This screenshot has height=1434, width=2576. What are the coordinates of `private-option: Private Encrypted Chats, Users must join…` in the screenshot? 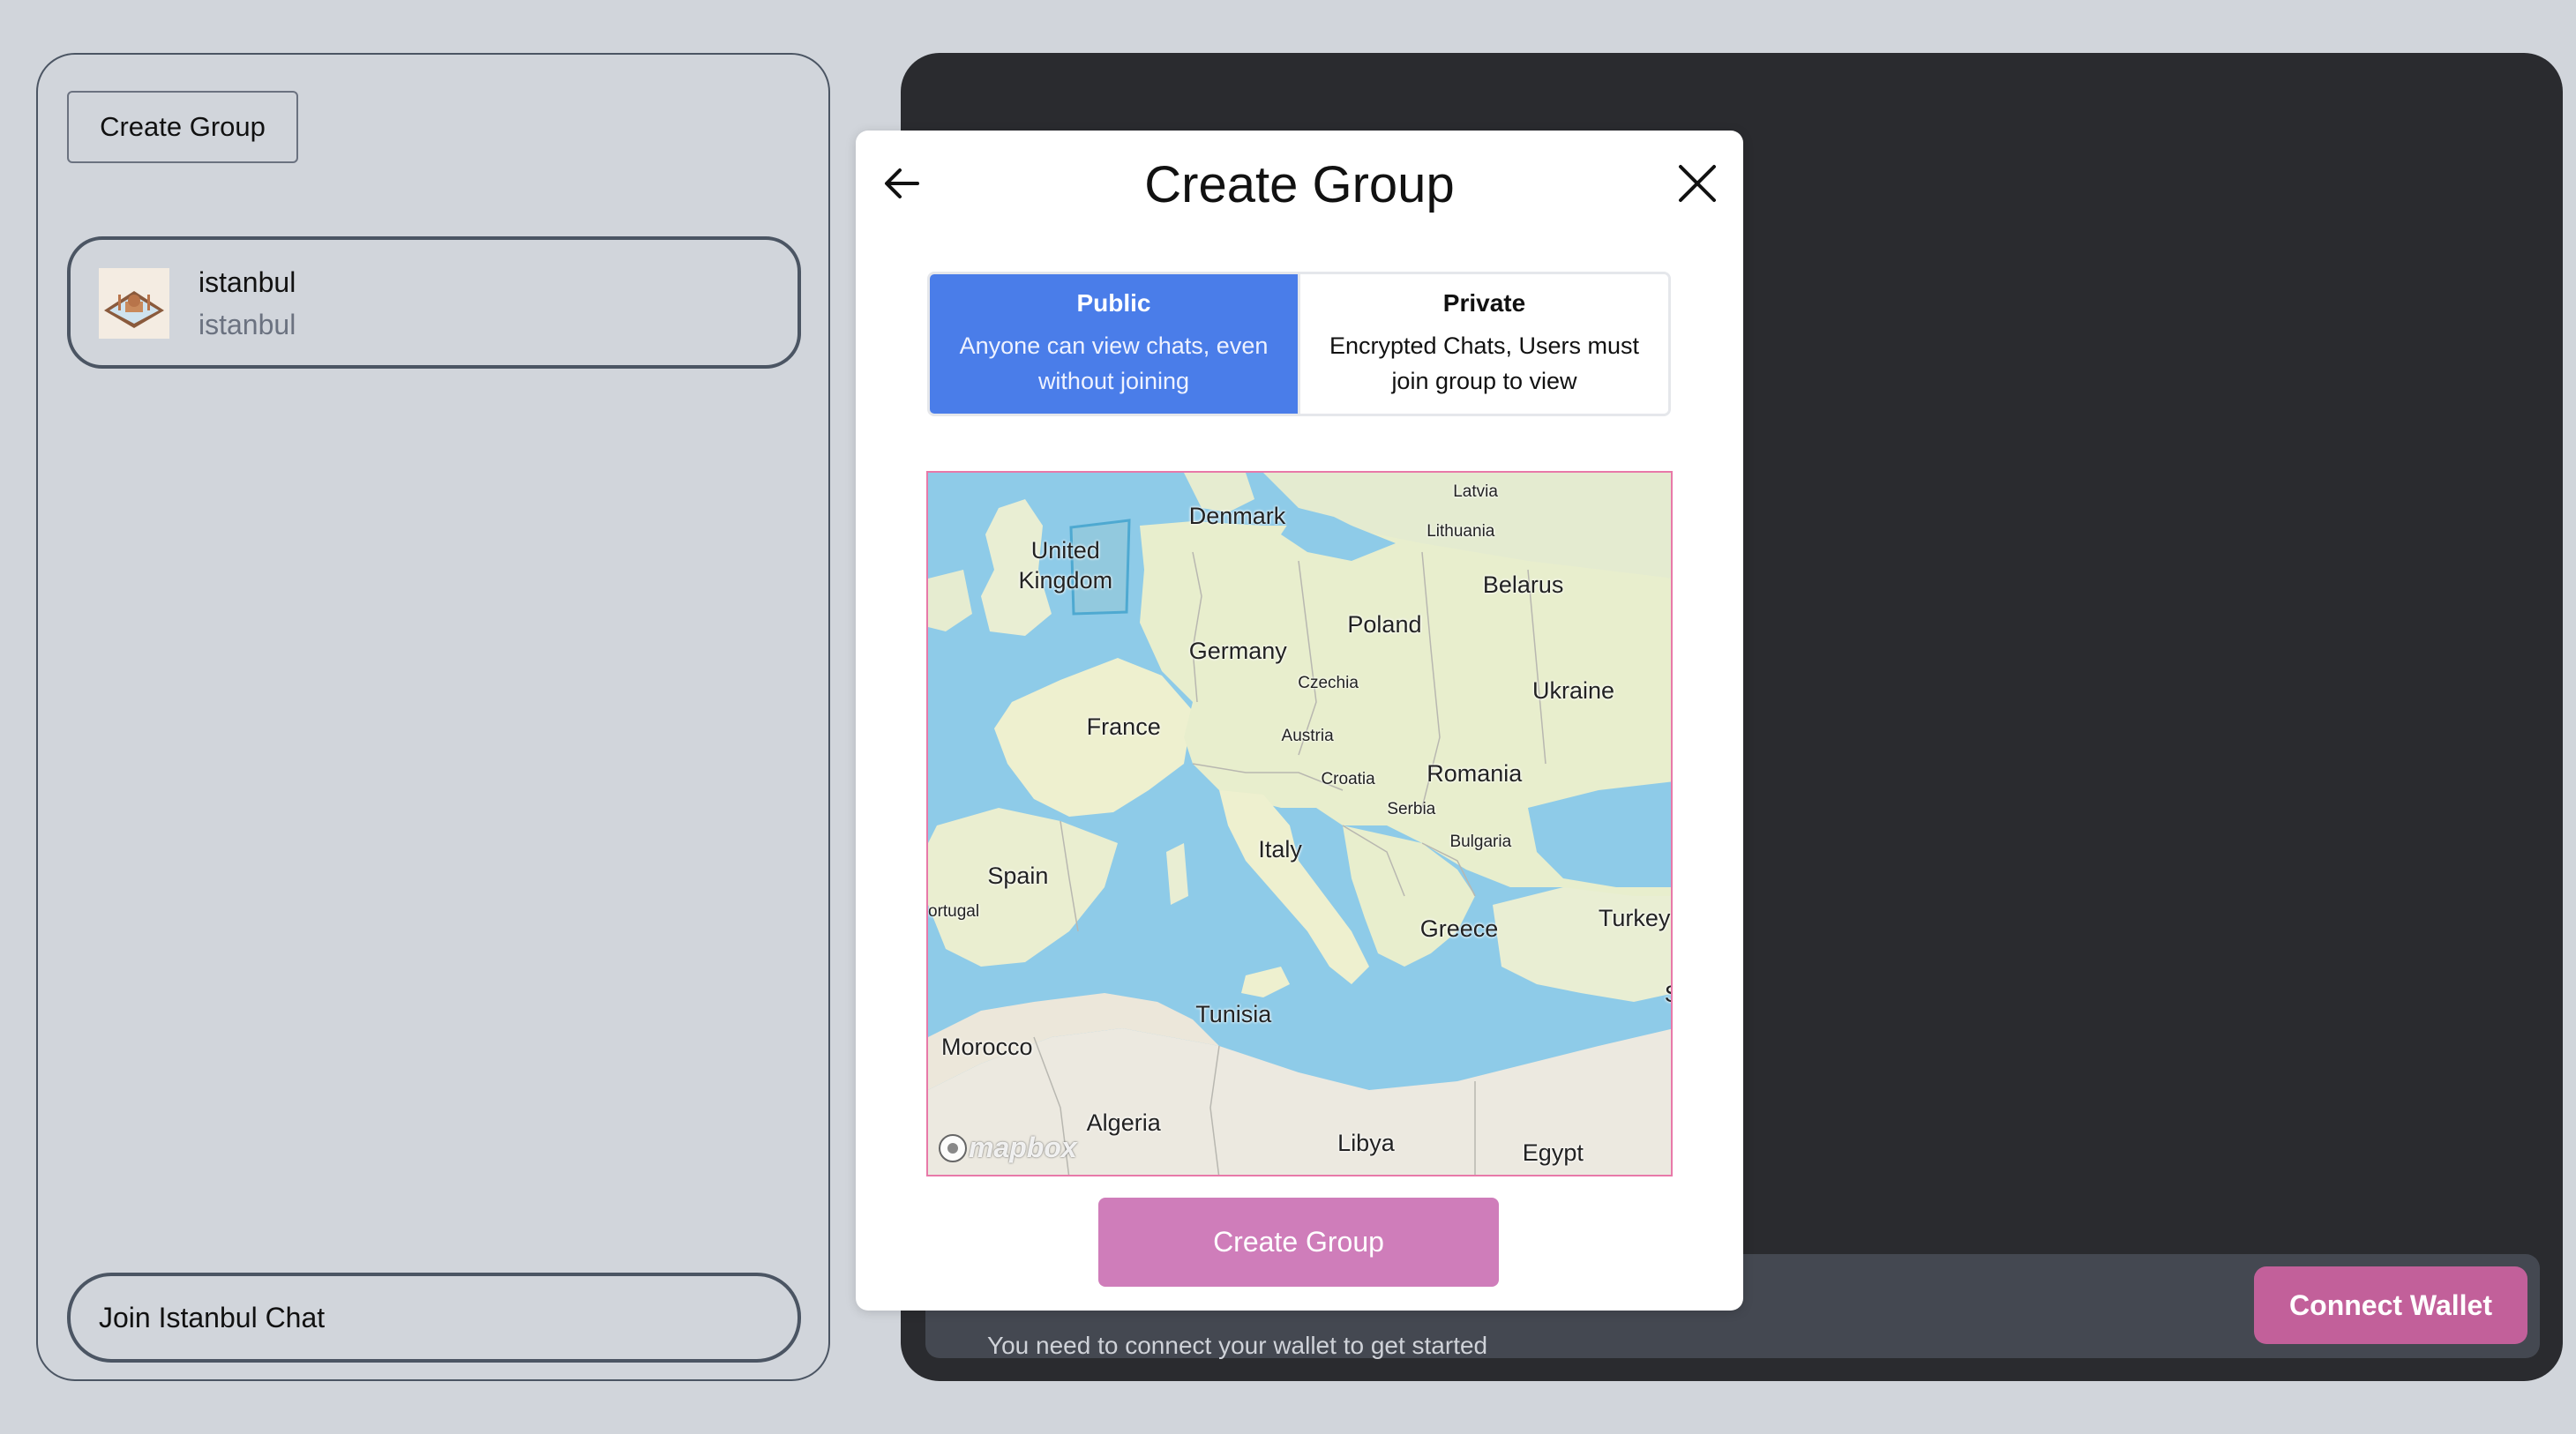 It's located at (1483, 344).